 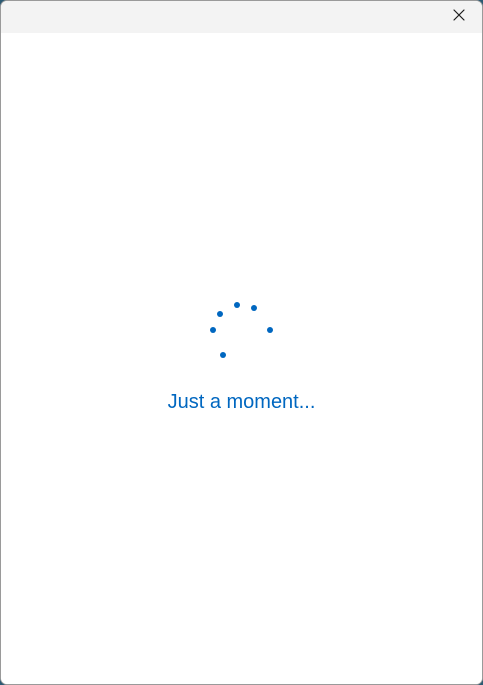 I want to click on close-icon, so click(x=459, y=17).